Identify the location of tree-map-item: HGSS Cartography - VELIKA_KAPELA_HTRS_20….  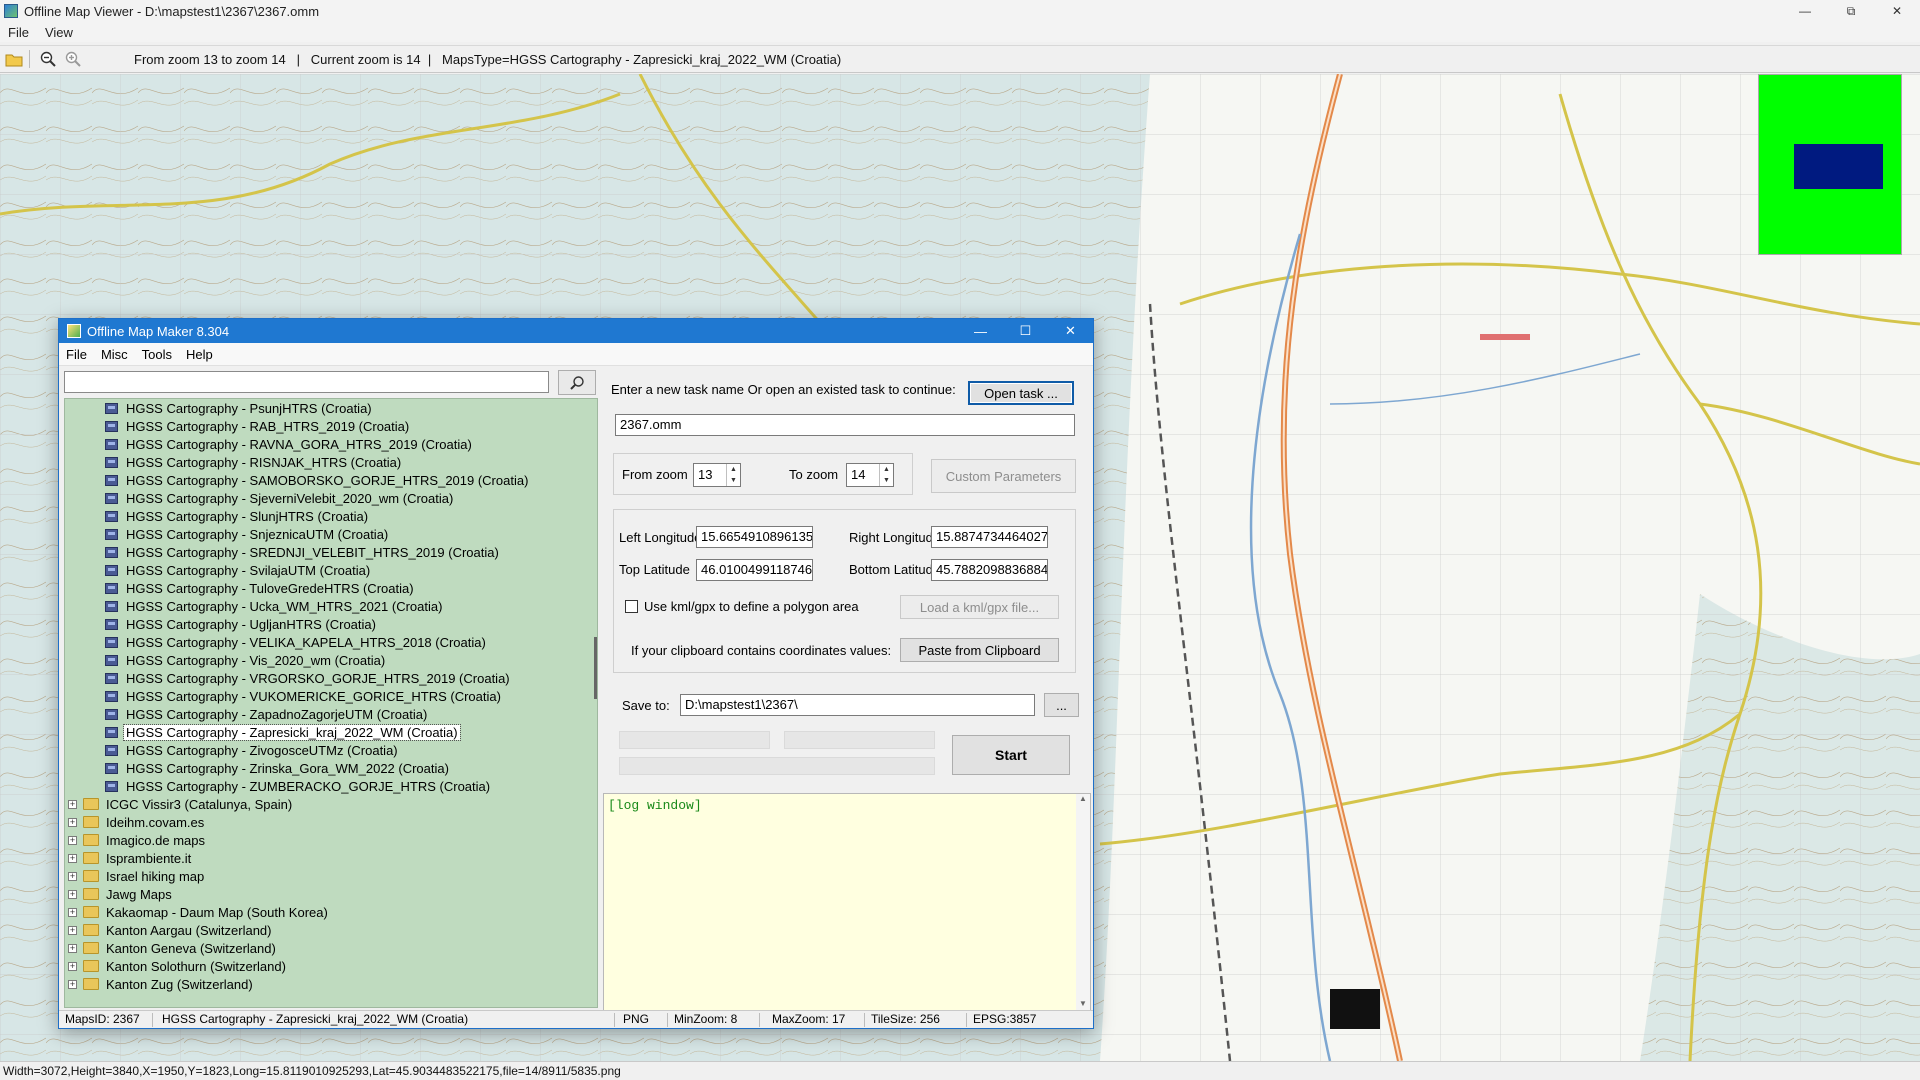
(296, 642).